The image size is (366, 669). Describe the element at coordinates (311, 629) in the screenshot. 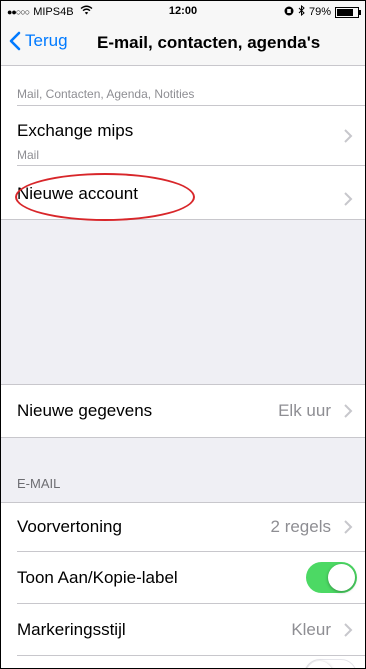

I see `flag-style-value: Kleur` at that location.